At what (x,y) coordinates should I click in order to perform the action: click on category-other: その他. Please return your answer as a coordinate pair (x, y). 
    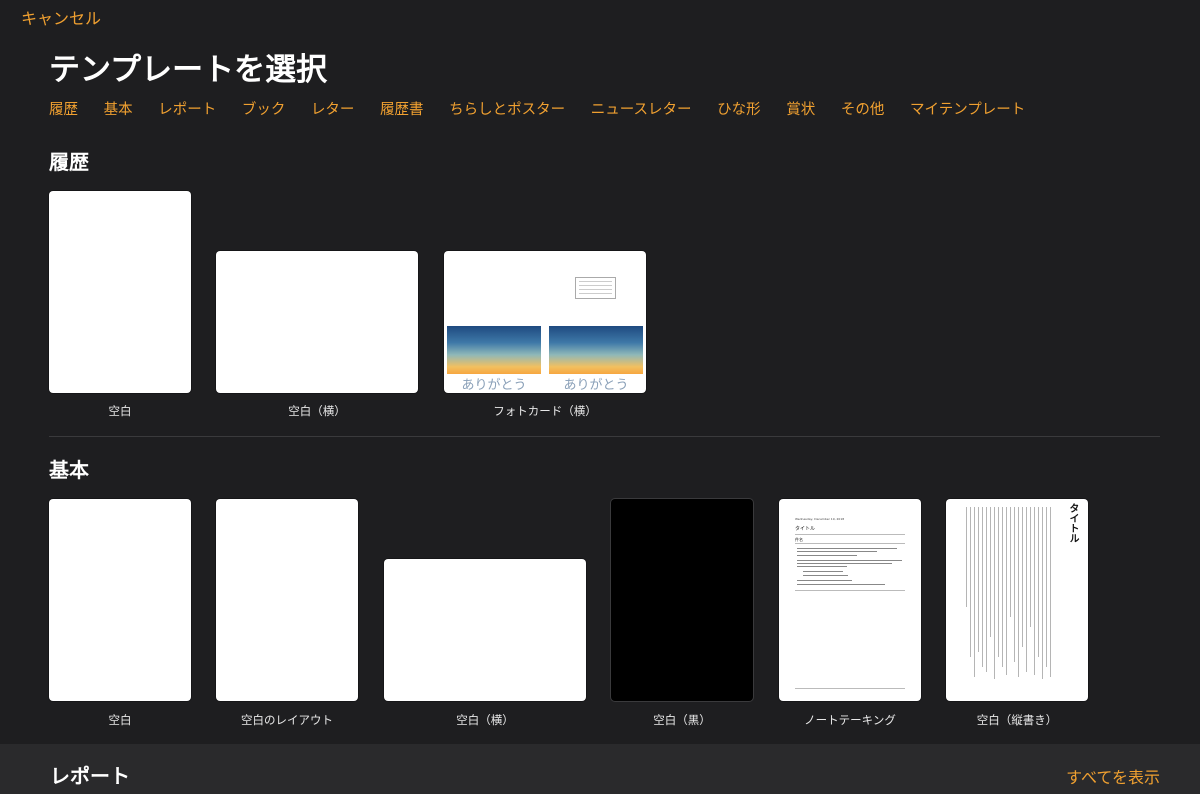
    Looking at the image, I should click on (863, 108).